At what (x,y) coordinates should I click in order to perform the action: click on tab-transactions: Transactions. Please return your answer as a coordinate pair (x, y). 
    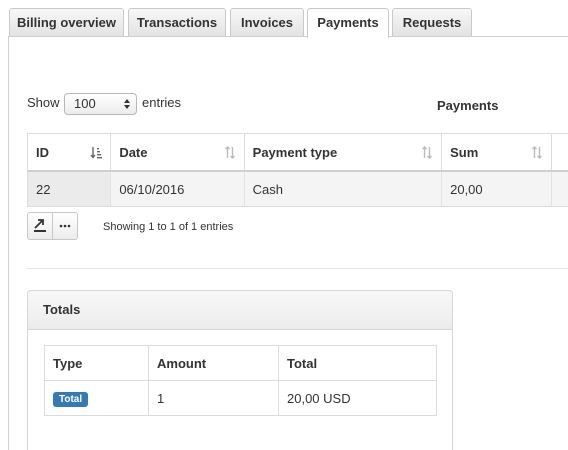
    Looking at the image, I should click on (177, 22).